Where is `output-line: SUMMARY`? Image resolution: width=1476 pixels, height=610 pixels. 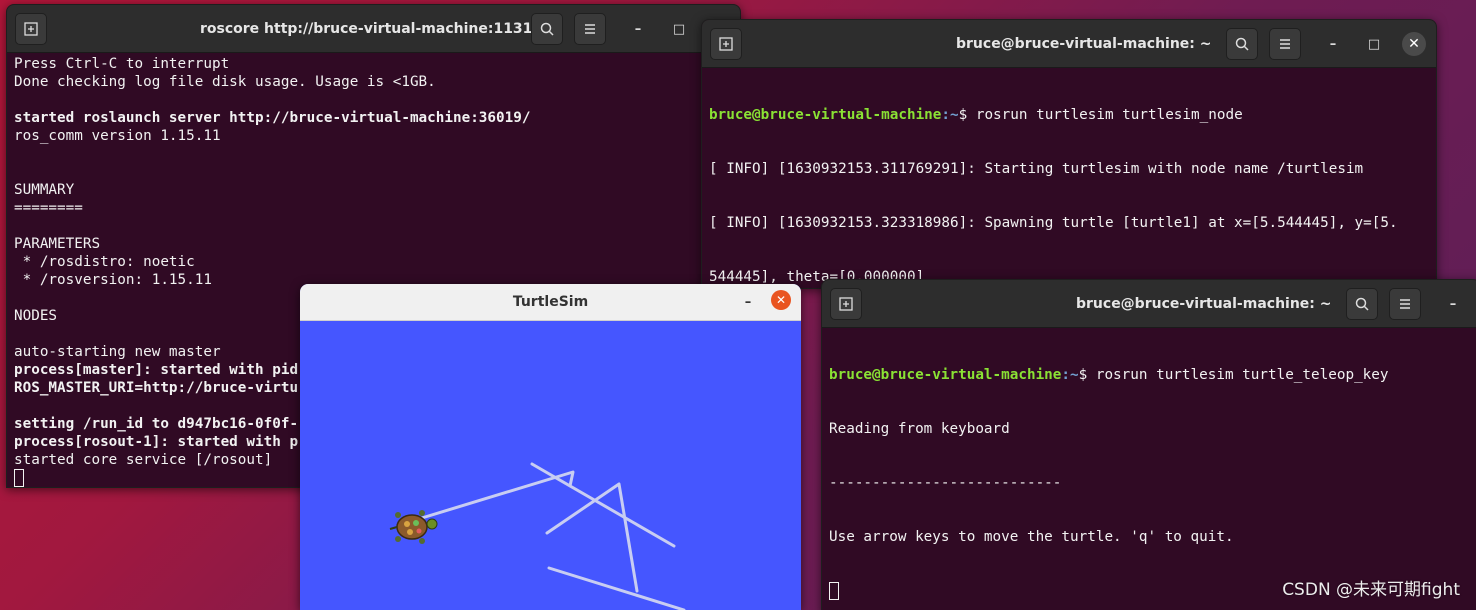
output-line: SUMMARY is located at coordinates (44, 190).